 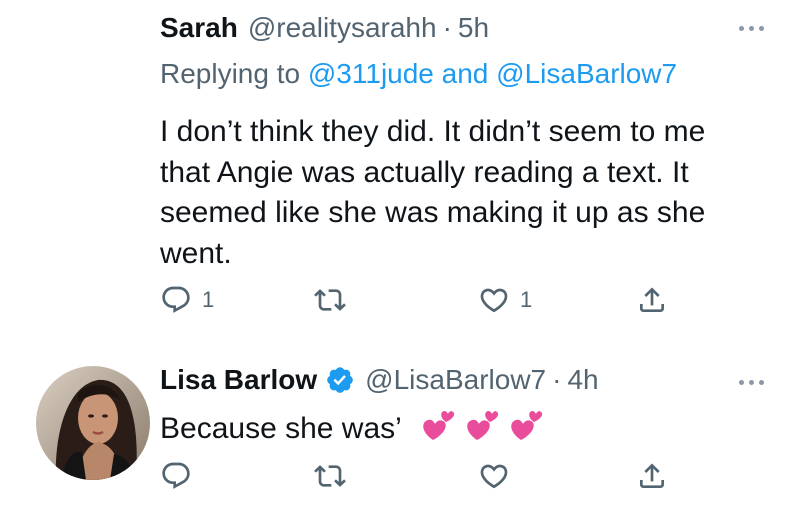 I want to click on tweet-header: Sarah @realitysarahh · 5h, so click(x=324, y=28).